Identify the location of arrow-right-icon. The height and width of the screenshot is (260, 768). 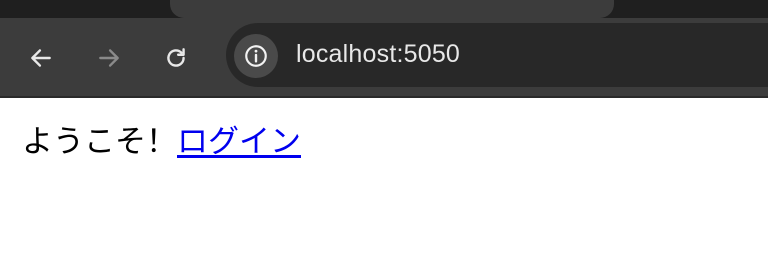
(109, 58).